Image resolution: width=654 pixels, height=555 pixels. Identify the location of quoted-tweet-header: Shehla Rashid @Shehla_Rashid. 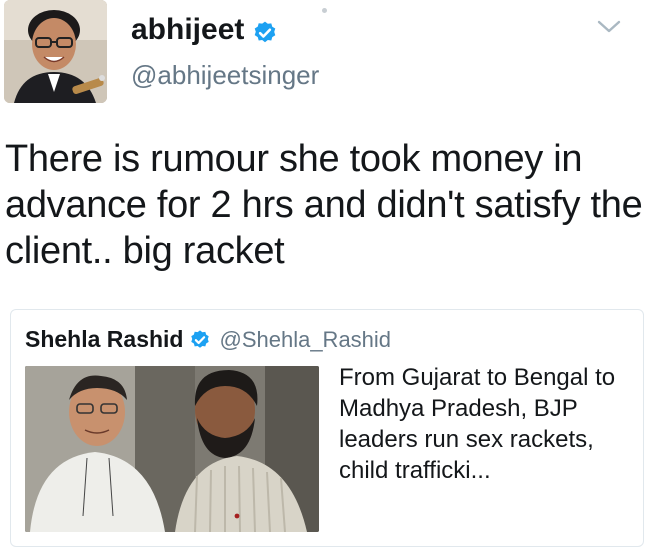
(208, 339).